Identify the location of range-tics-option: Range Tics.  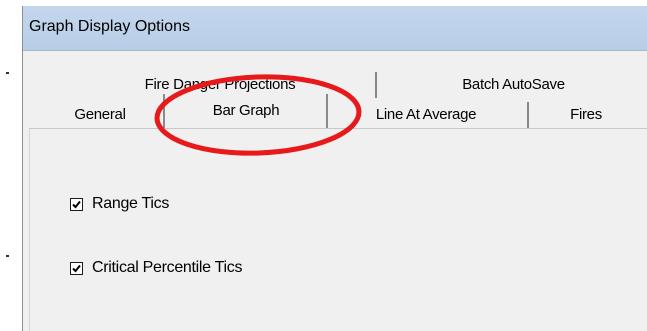
(119, 204).